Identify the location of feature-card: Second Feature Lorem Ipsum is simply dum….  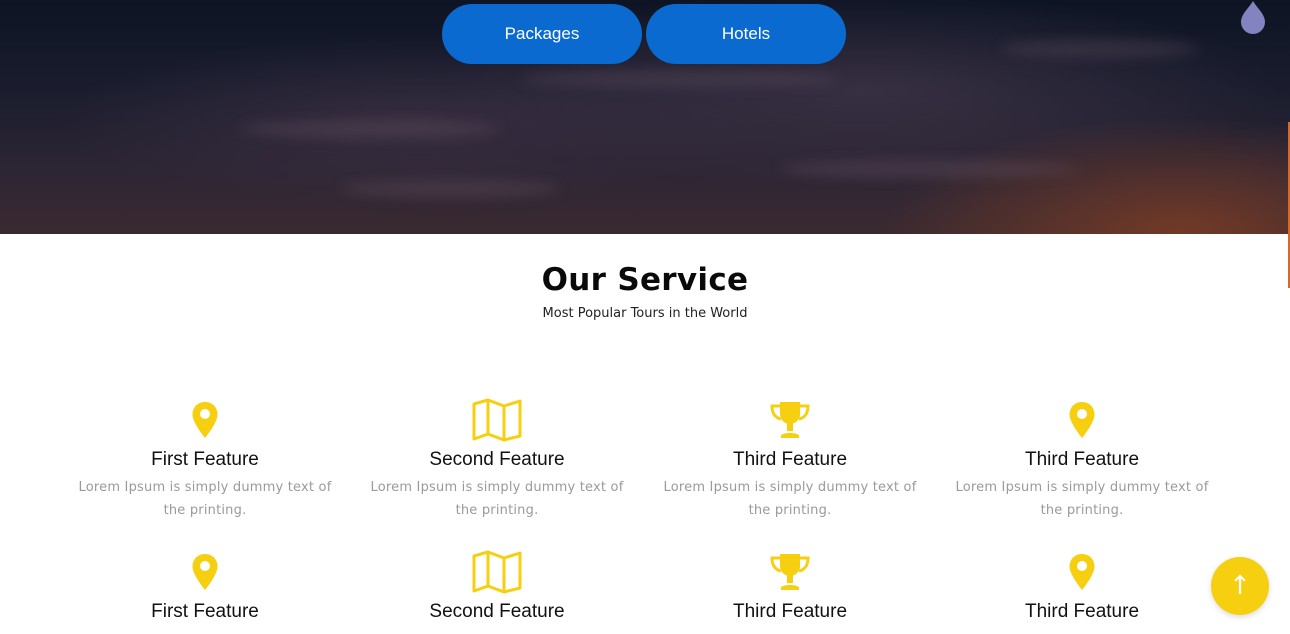
(497, 460).